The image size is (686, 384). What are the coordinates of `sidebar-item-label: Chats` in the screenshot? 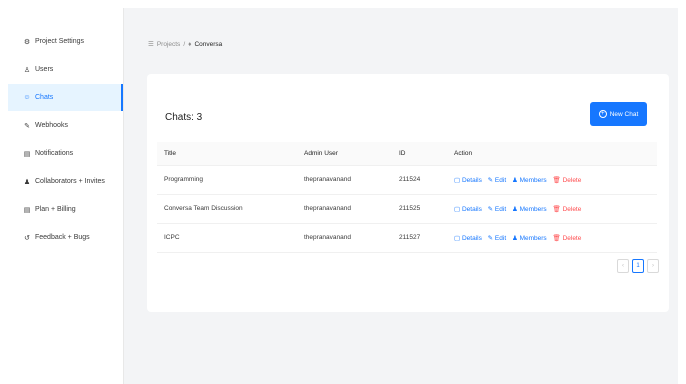 It's located at (44, 97).